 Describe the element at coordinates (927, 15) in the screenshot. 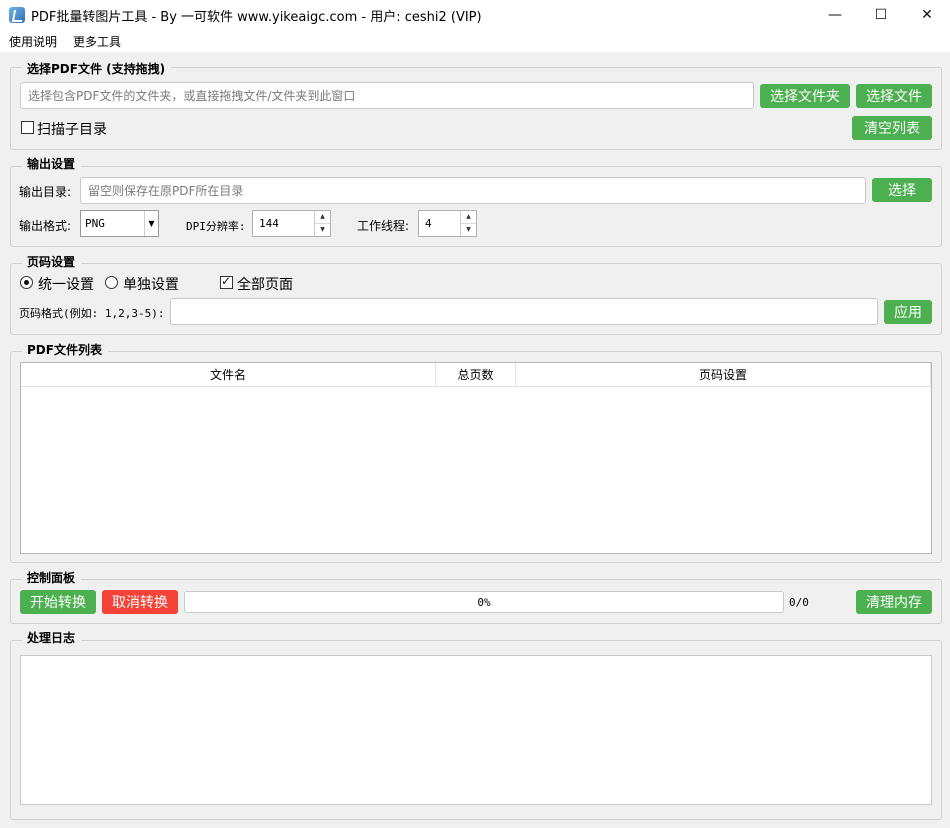

I see `close-button: ✕` at that location.